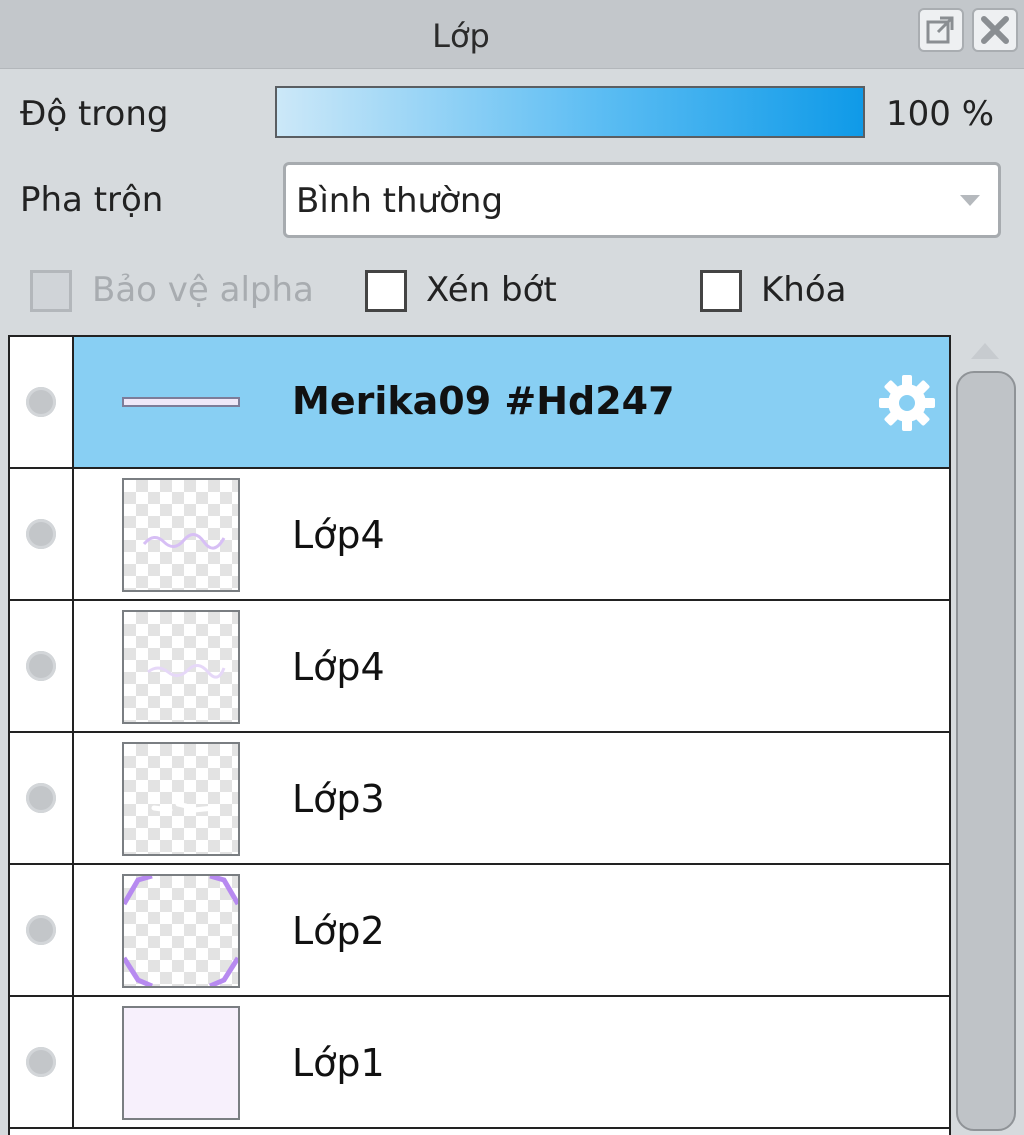 The image size is (1024, 1135). What do you see at coordinates (51, 291) in the screenshot?
I see `protect-alpha-checkbox` at bounding box center [51, 291].